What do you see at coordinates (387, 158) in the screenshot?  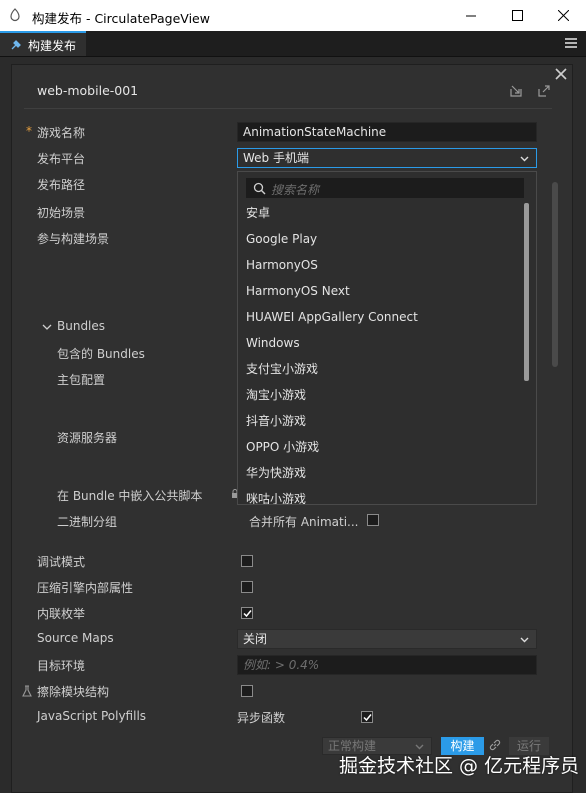 I see `platform-select: Web 手机端` at bounding box center [387, 158].